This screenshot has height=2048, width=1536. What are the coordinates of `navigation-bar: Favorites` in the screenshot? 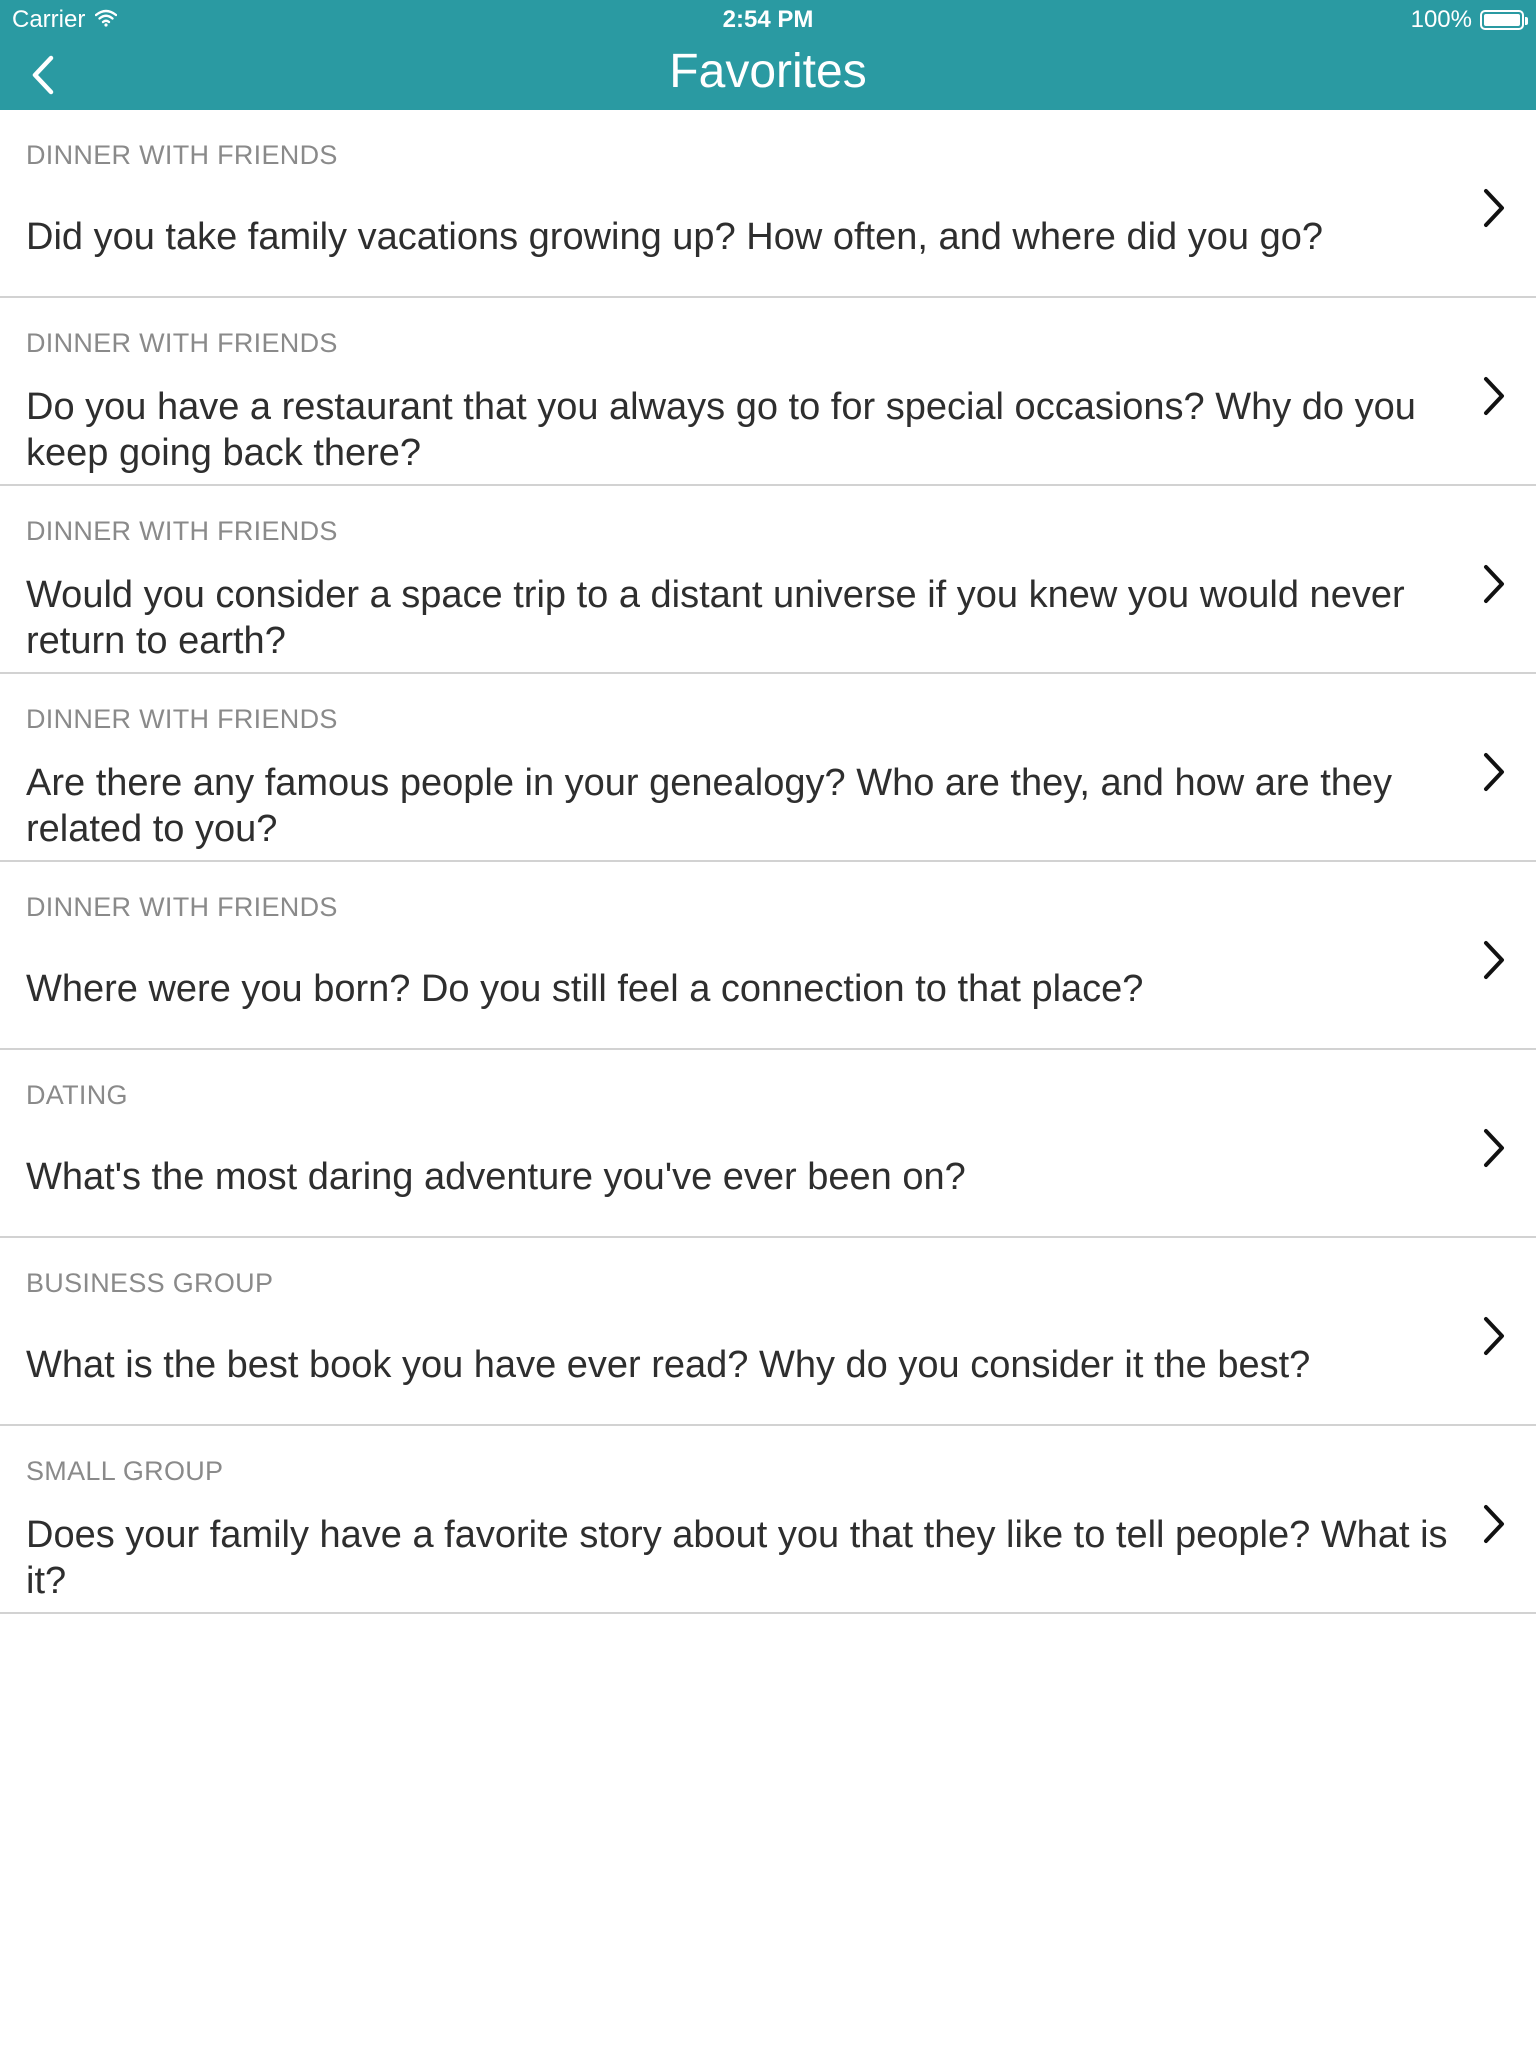 It's located at (768, 75).